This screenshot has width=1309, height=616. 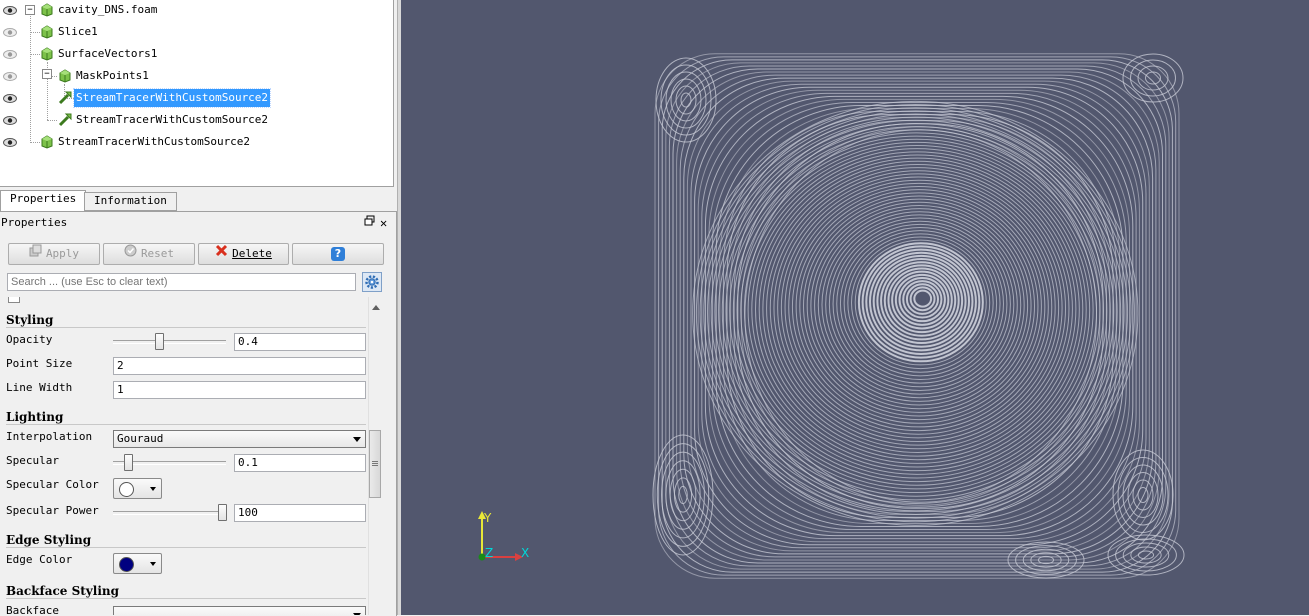 I want to click on y-axis-label: Y, so click(x=487, y=518).